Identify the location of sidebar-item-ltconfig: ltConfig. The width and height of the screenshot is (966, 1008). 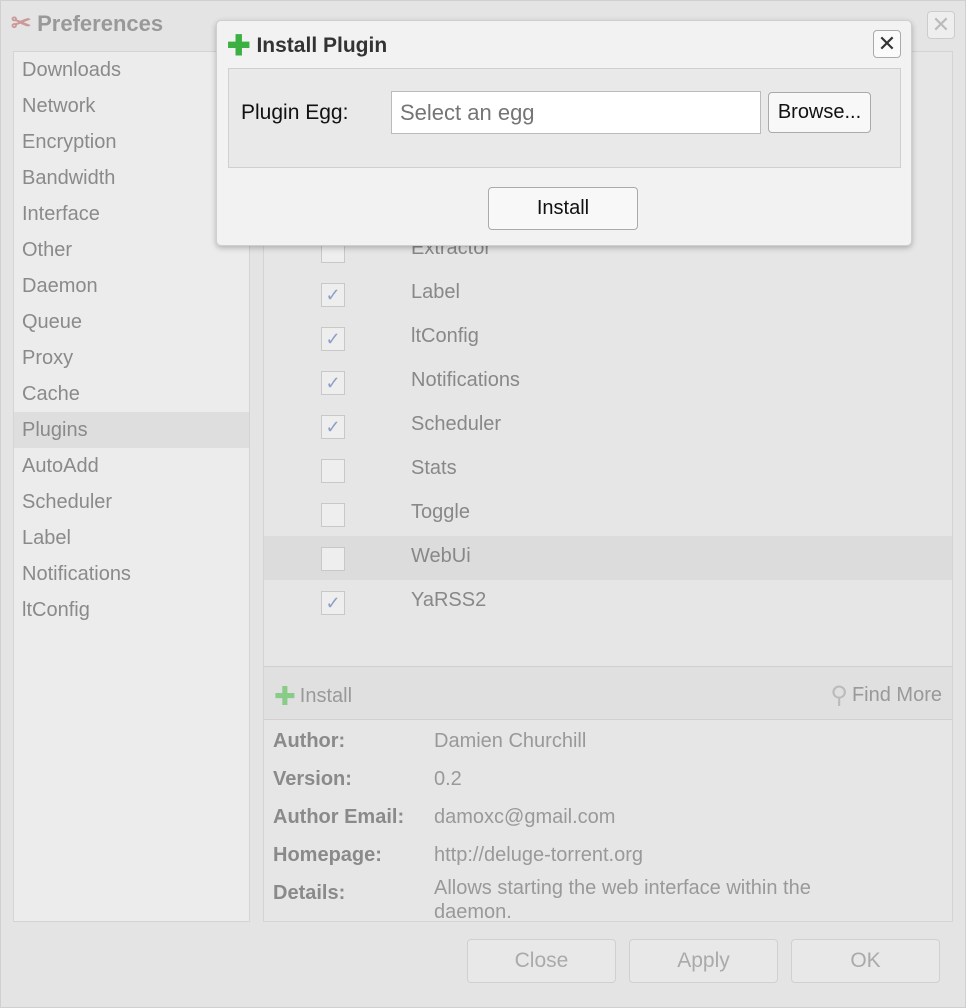
(131, 610).